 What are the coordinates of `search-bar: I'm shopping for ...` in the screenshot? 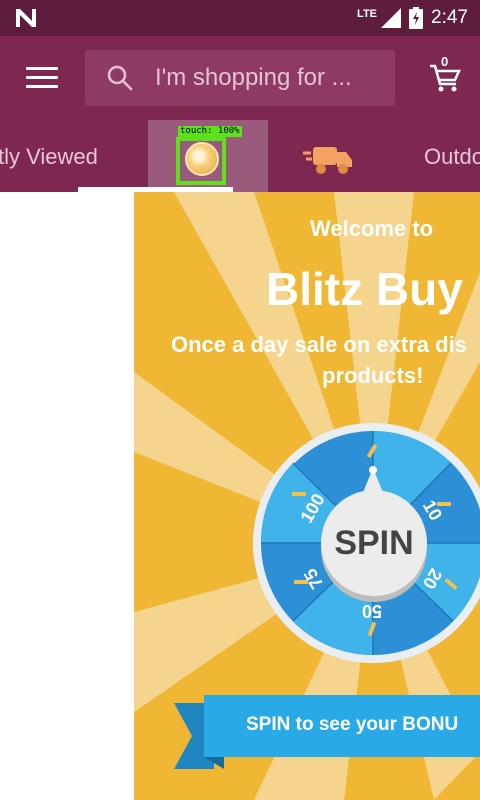 It's located at (240, 78).